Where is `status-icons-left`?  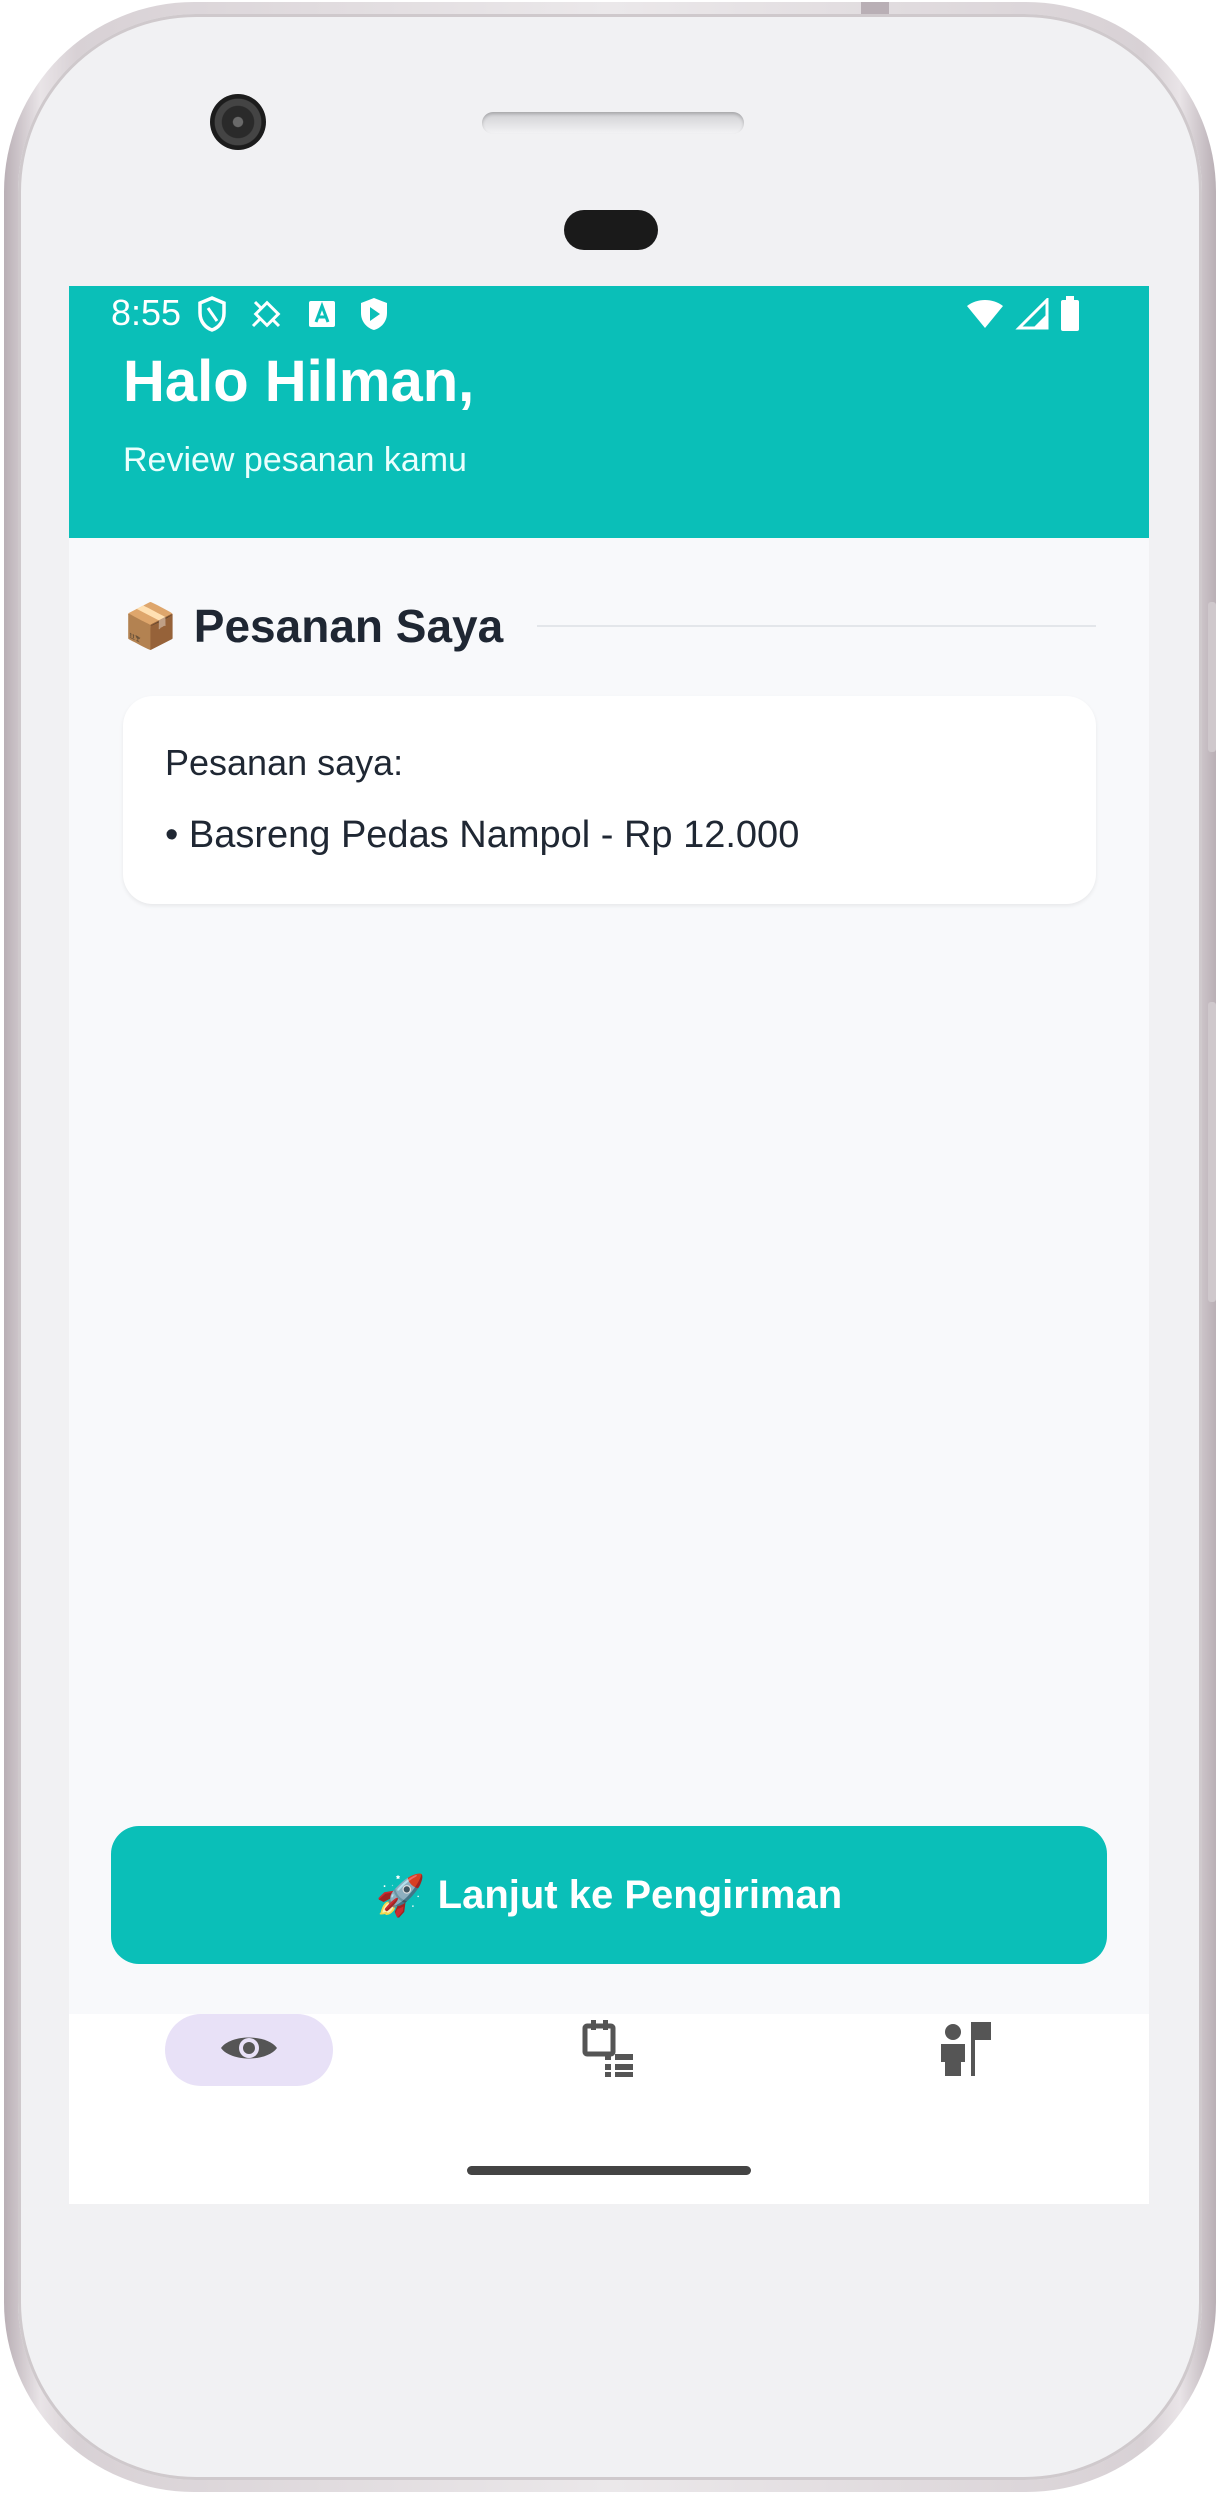
status-icons-left is located at coordinates (293, 316).